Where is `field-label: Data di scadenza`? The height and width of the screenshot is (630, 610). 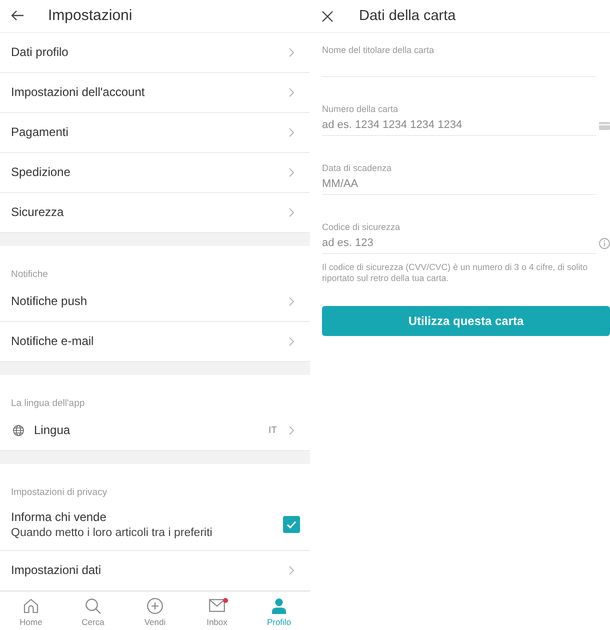
field-label: Data di scadenza is located at coordinates (357, 168).